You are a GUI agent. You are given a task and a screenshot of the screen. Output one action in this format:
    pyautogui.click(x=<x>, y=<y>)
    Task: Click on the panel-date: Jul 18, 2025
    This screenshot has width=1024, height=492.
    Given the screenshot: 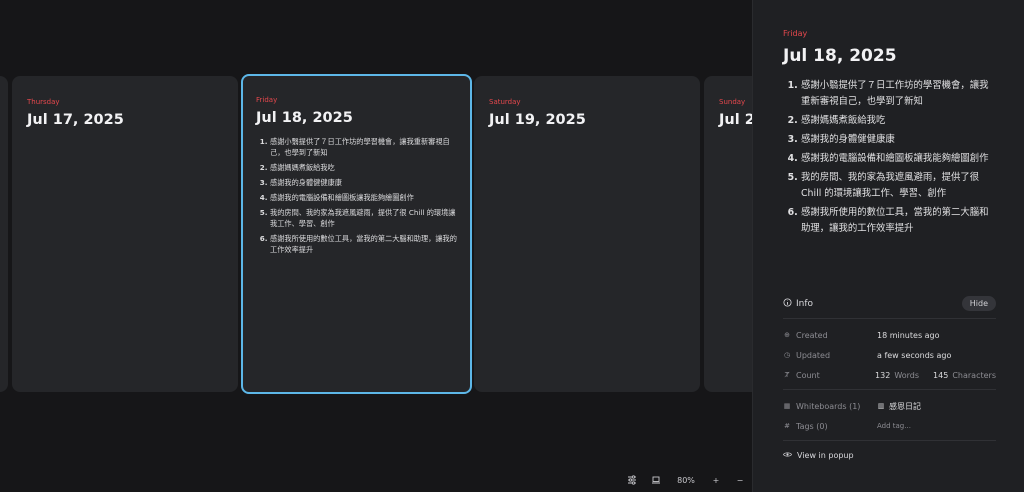 What is the action you would take?
    pyautogui.click(x=840, y=56)
    